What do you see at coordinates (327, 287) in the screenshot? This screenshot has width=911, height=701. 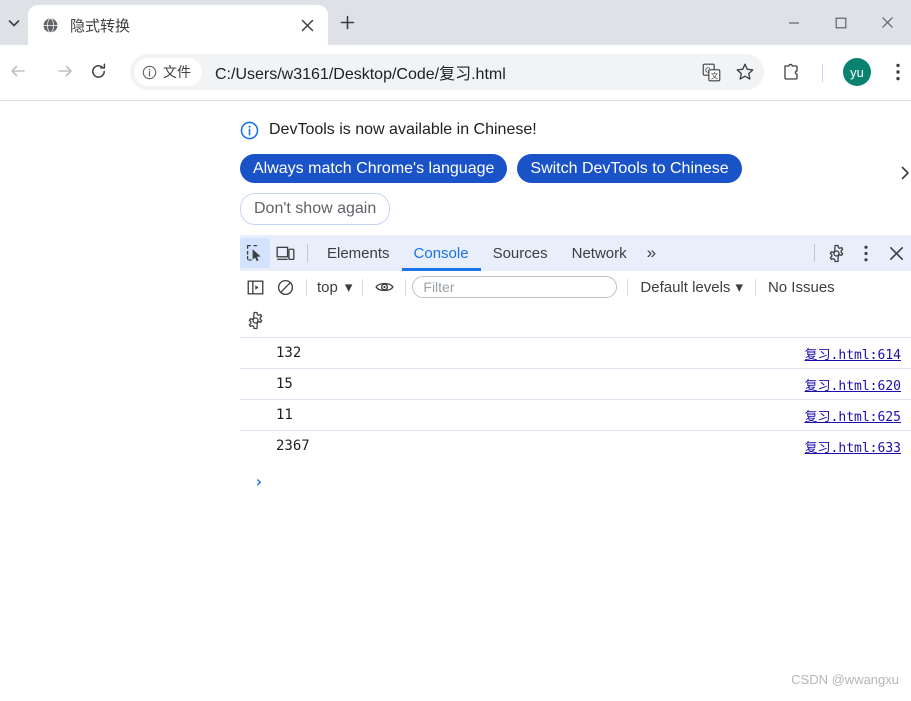 I see `execution-context-label: top` at bounding box center [327, 287].